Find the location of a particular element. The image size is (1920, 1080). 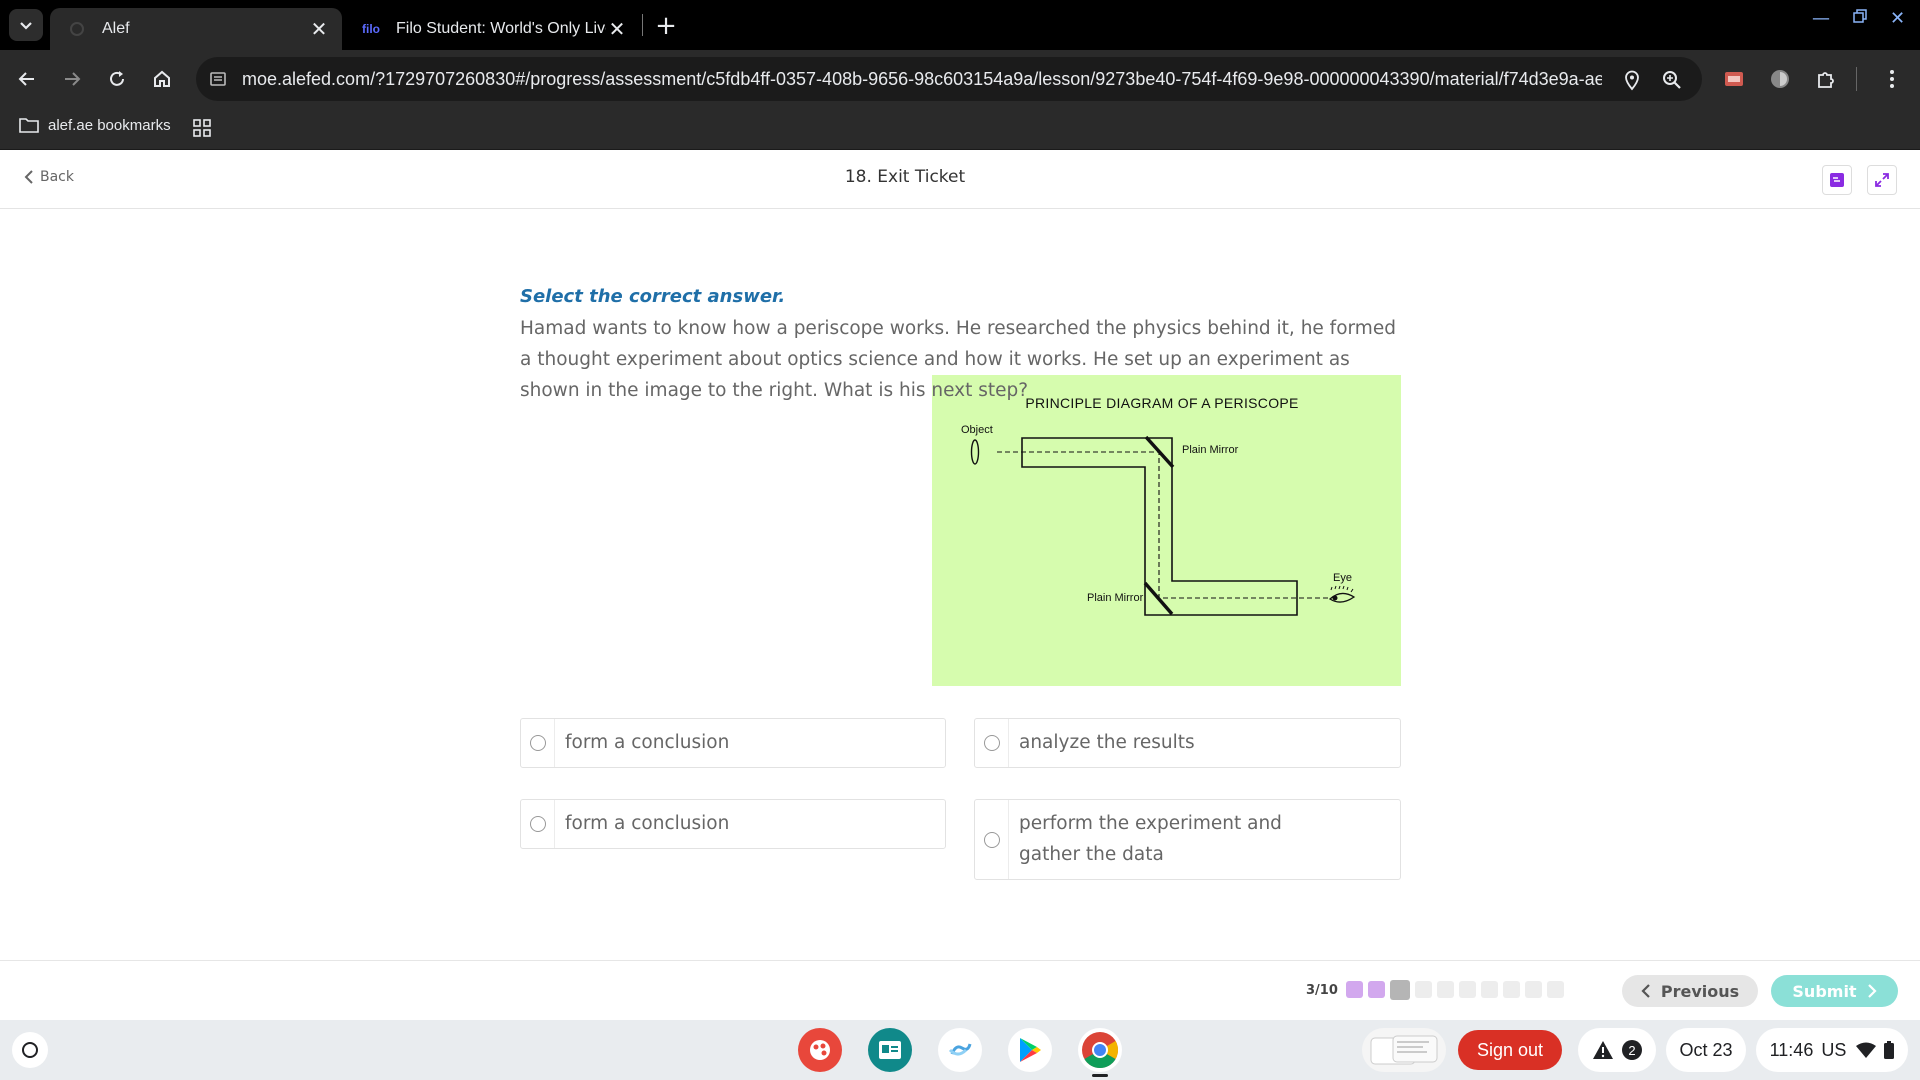

tab-title: Filo Student: World's Only Live I is located at coordinates (501, 28).